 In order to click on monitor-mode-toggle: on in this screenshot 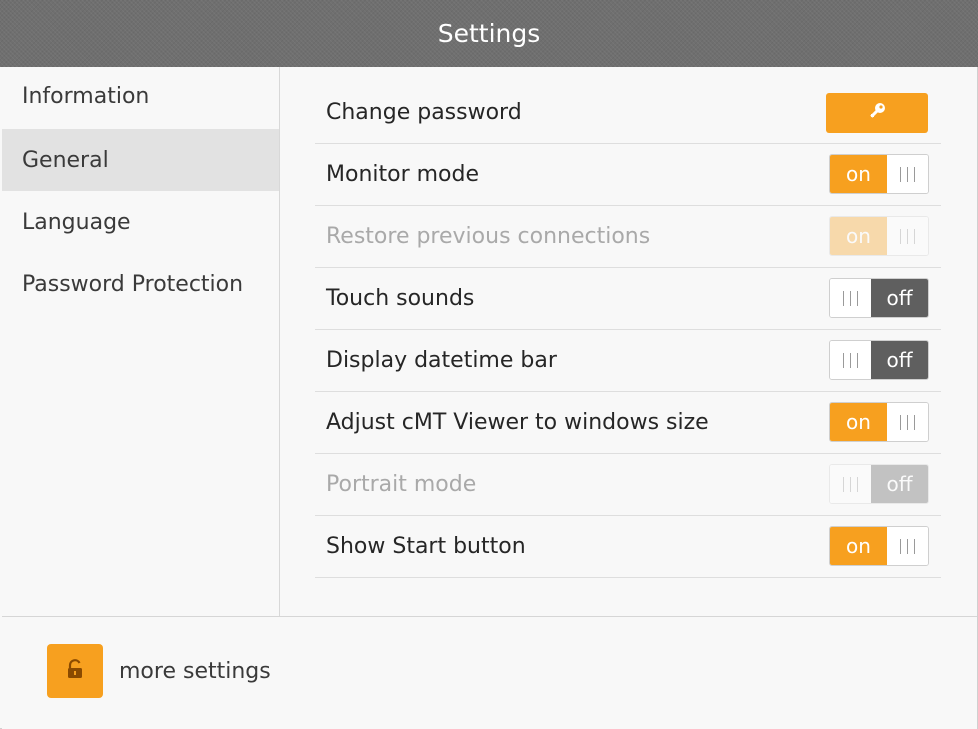, I will do `click(879, 174)`.